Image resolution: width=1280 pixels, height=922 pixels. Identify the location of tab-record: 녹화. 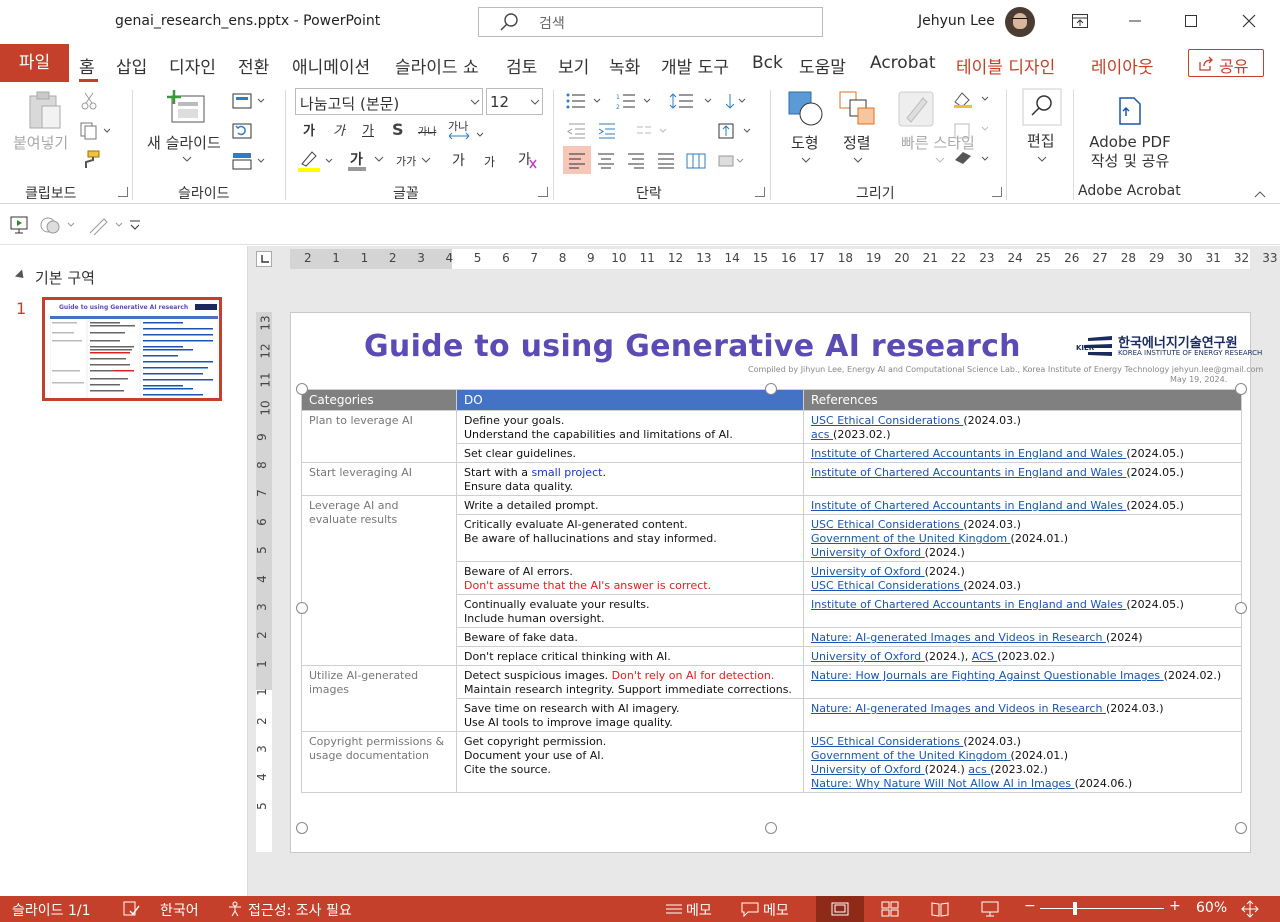
(624, 65).